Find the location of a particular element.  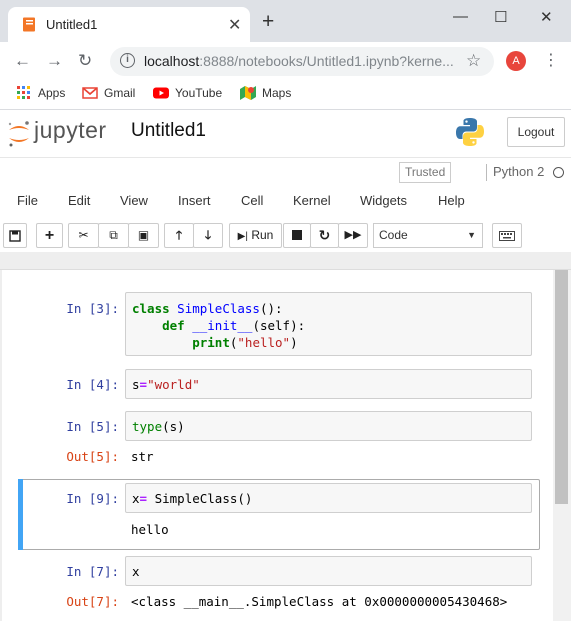

restart-button: ↻ is located at coordinates (324, 235).